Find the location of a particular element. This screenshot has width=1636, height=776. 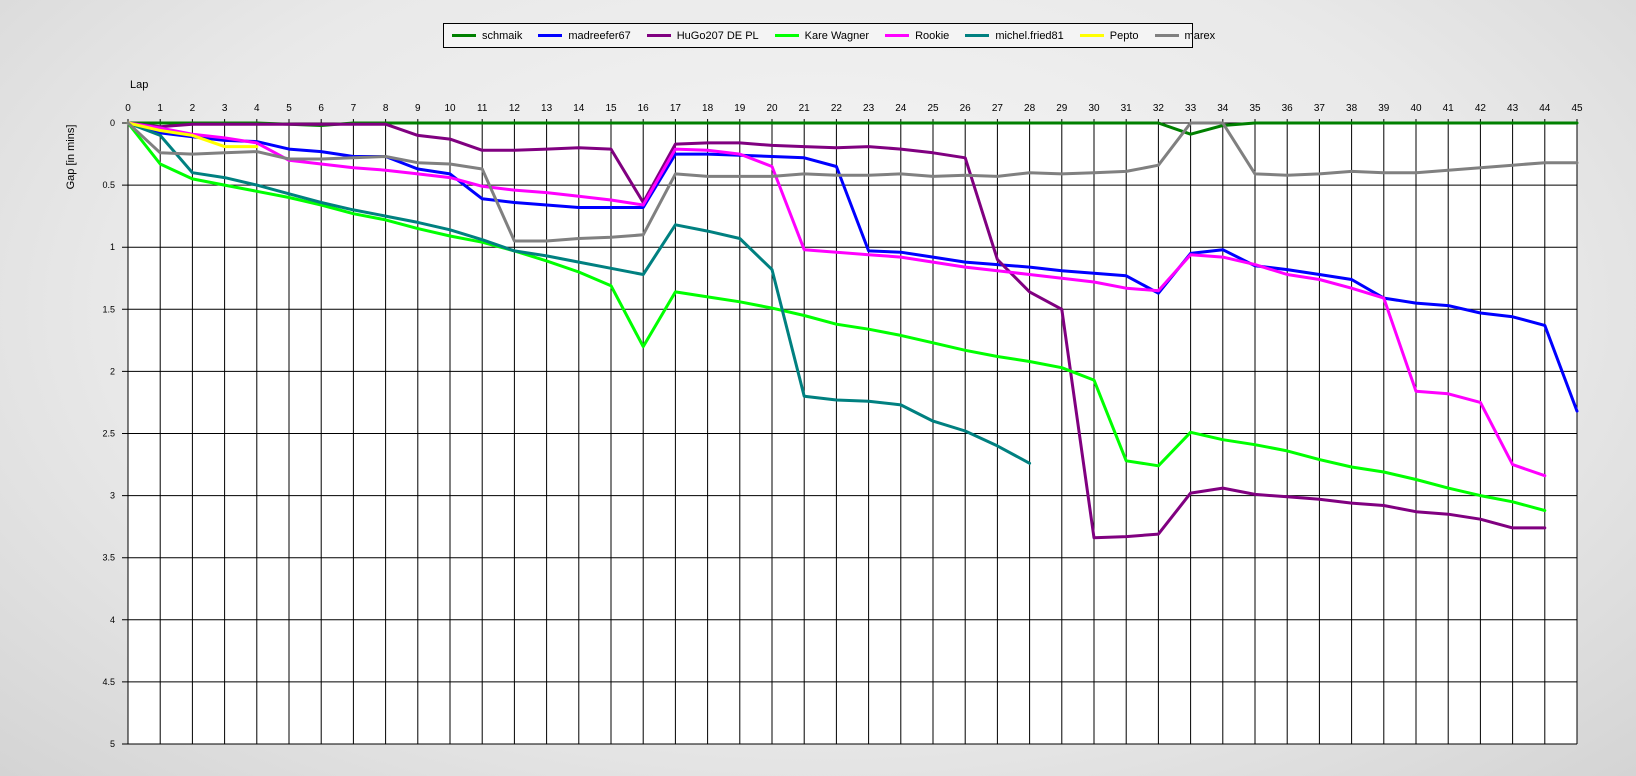

x-tick-label: 21 is located at coordinates (805, 108).